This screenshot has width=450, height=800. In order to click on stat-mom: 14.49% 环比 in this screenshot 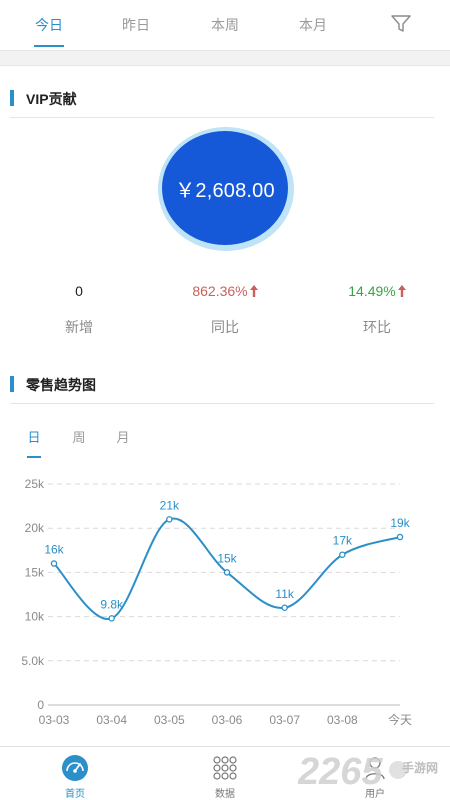, I will do `click(377, 309)`.